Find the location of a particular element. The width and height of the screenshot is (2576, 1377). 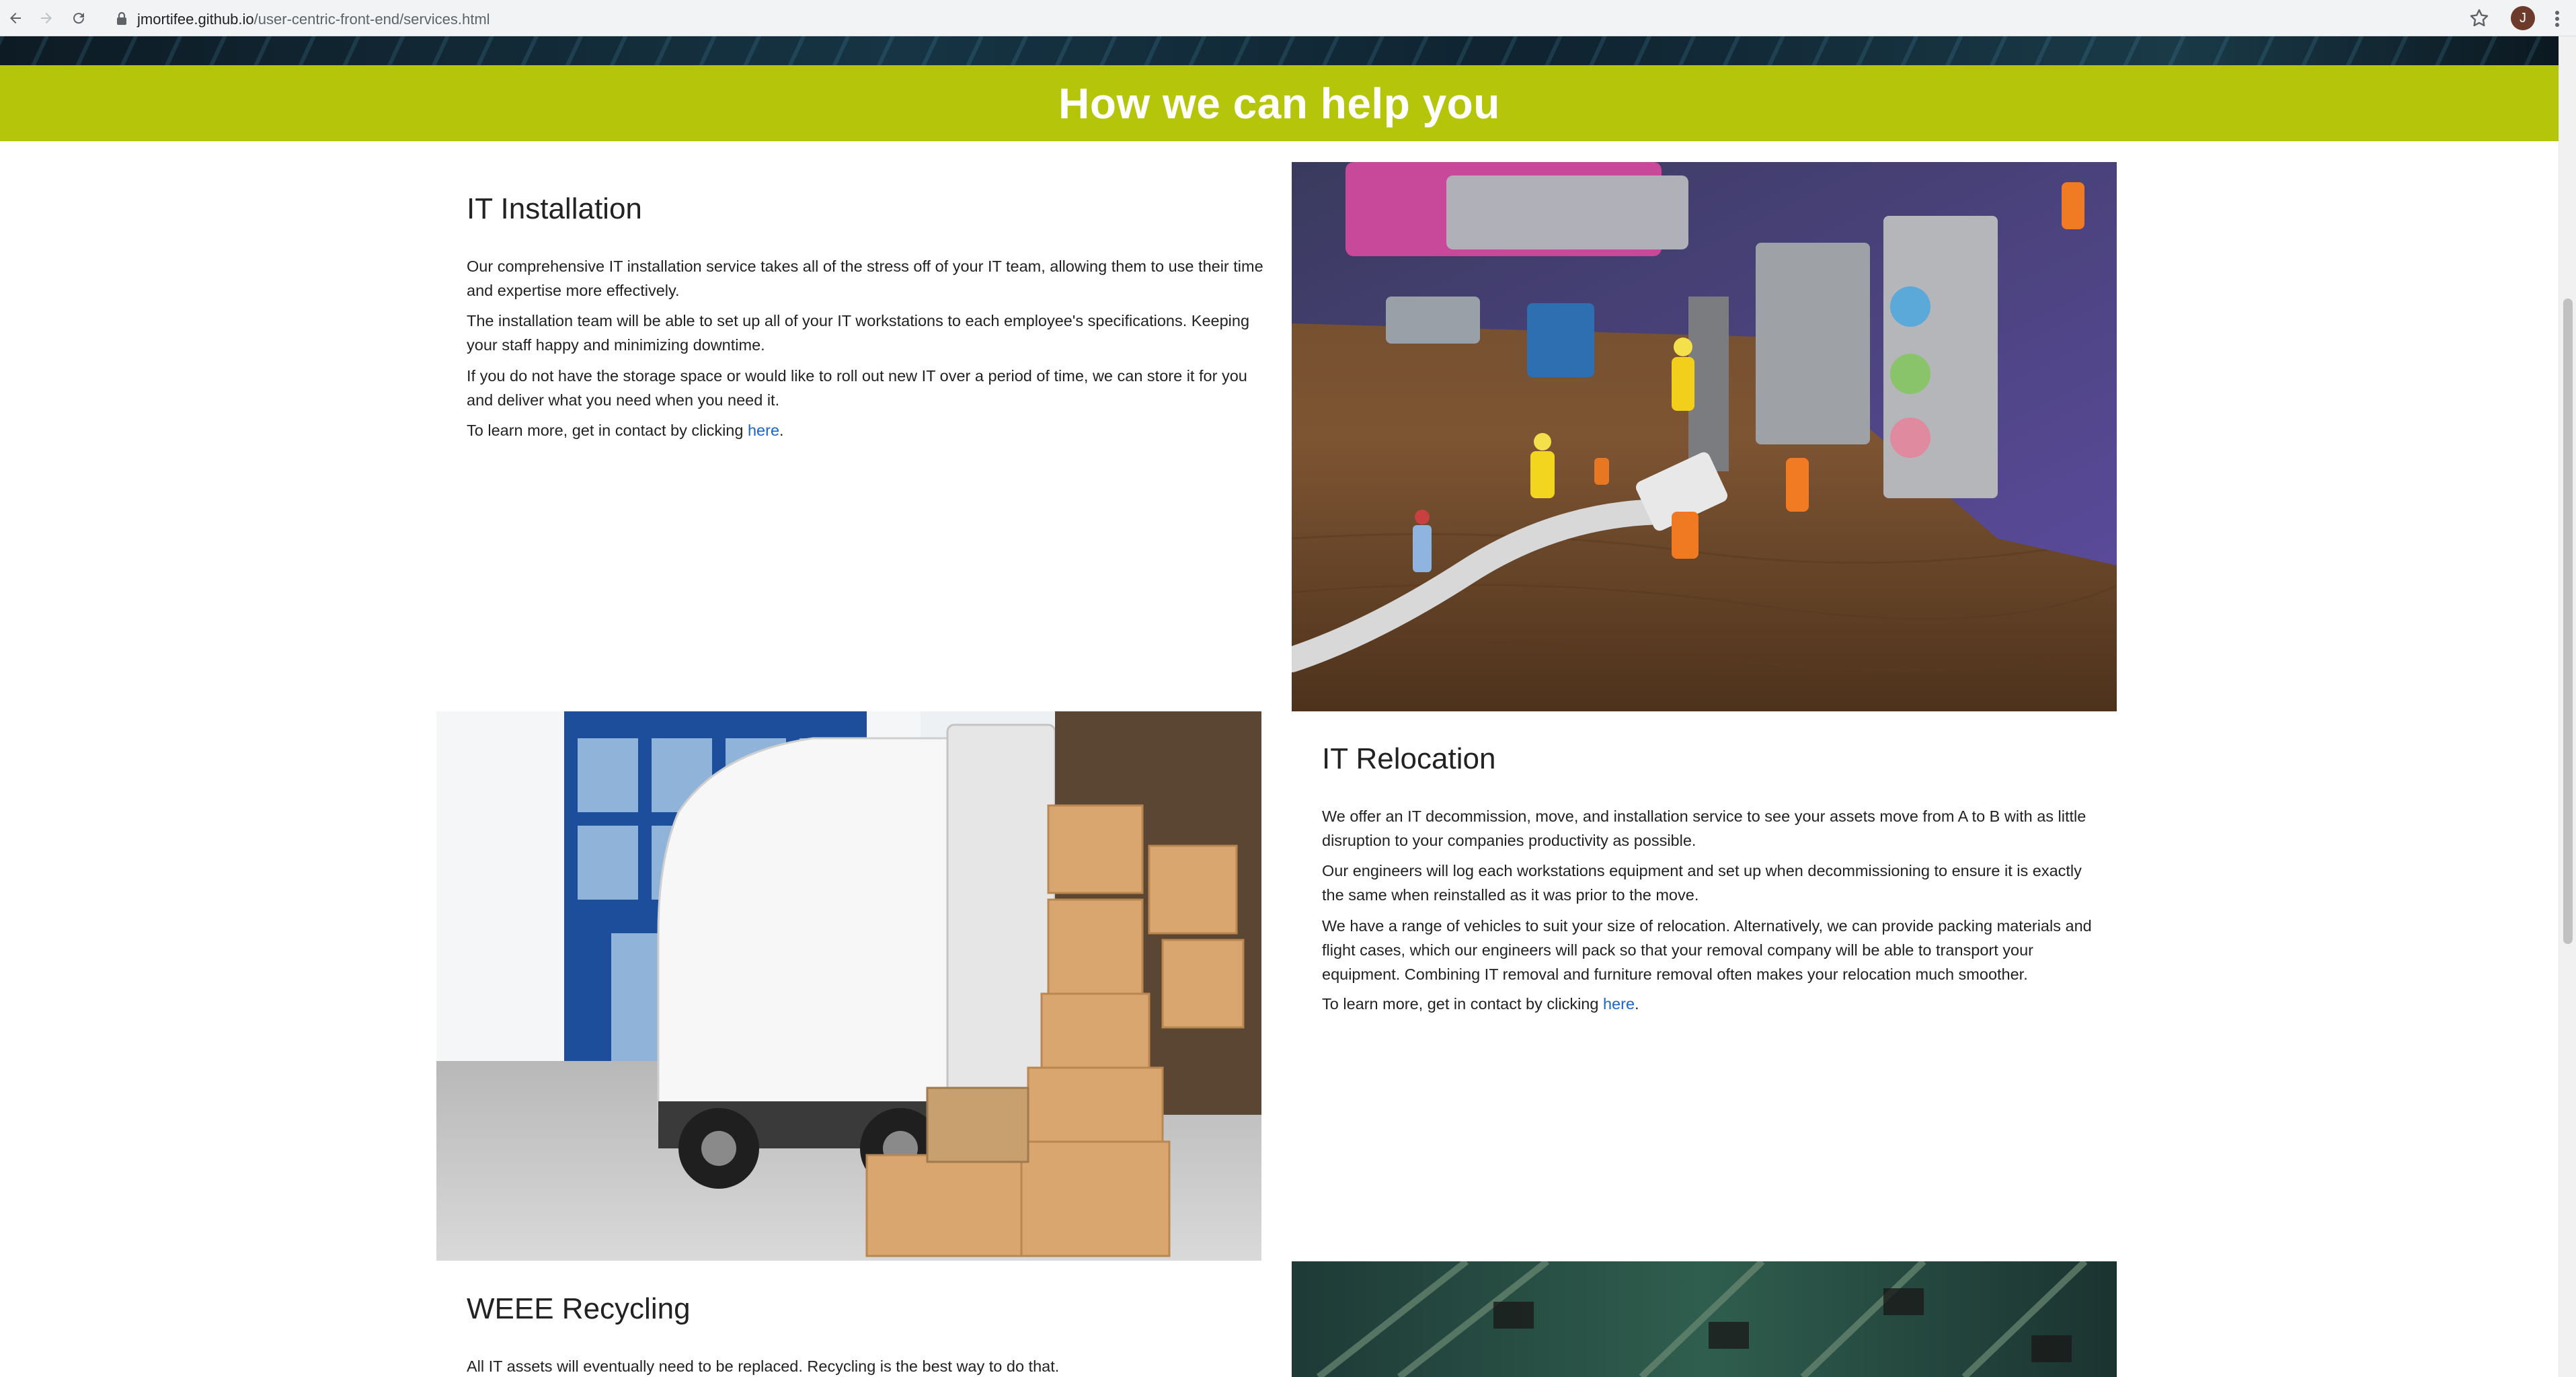

it-installation-image is located at coordinates (1704, 436).